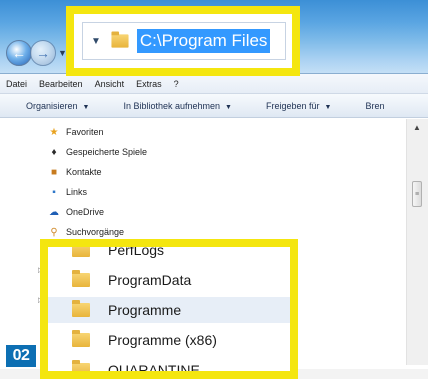 The height and width of the screenshot is (379, 428). Describe the element at coordinates (136, 250) in the screenshot. I see `folder-name: PerfLogs` at that location.